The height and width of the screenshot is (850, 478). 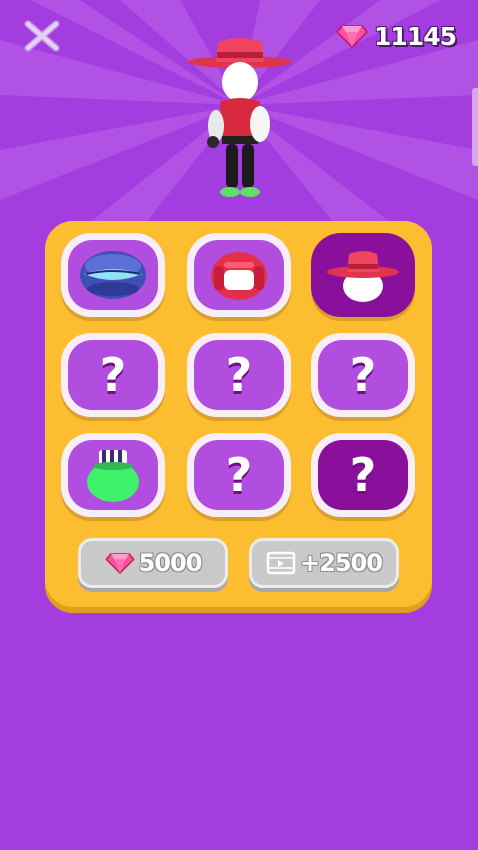 What do you see at coordinates (170, 563) in the screenshot?
I see `unlock-cost-label: 5000` at bounding box center [170, 563].